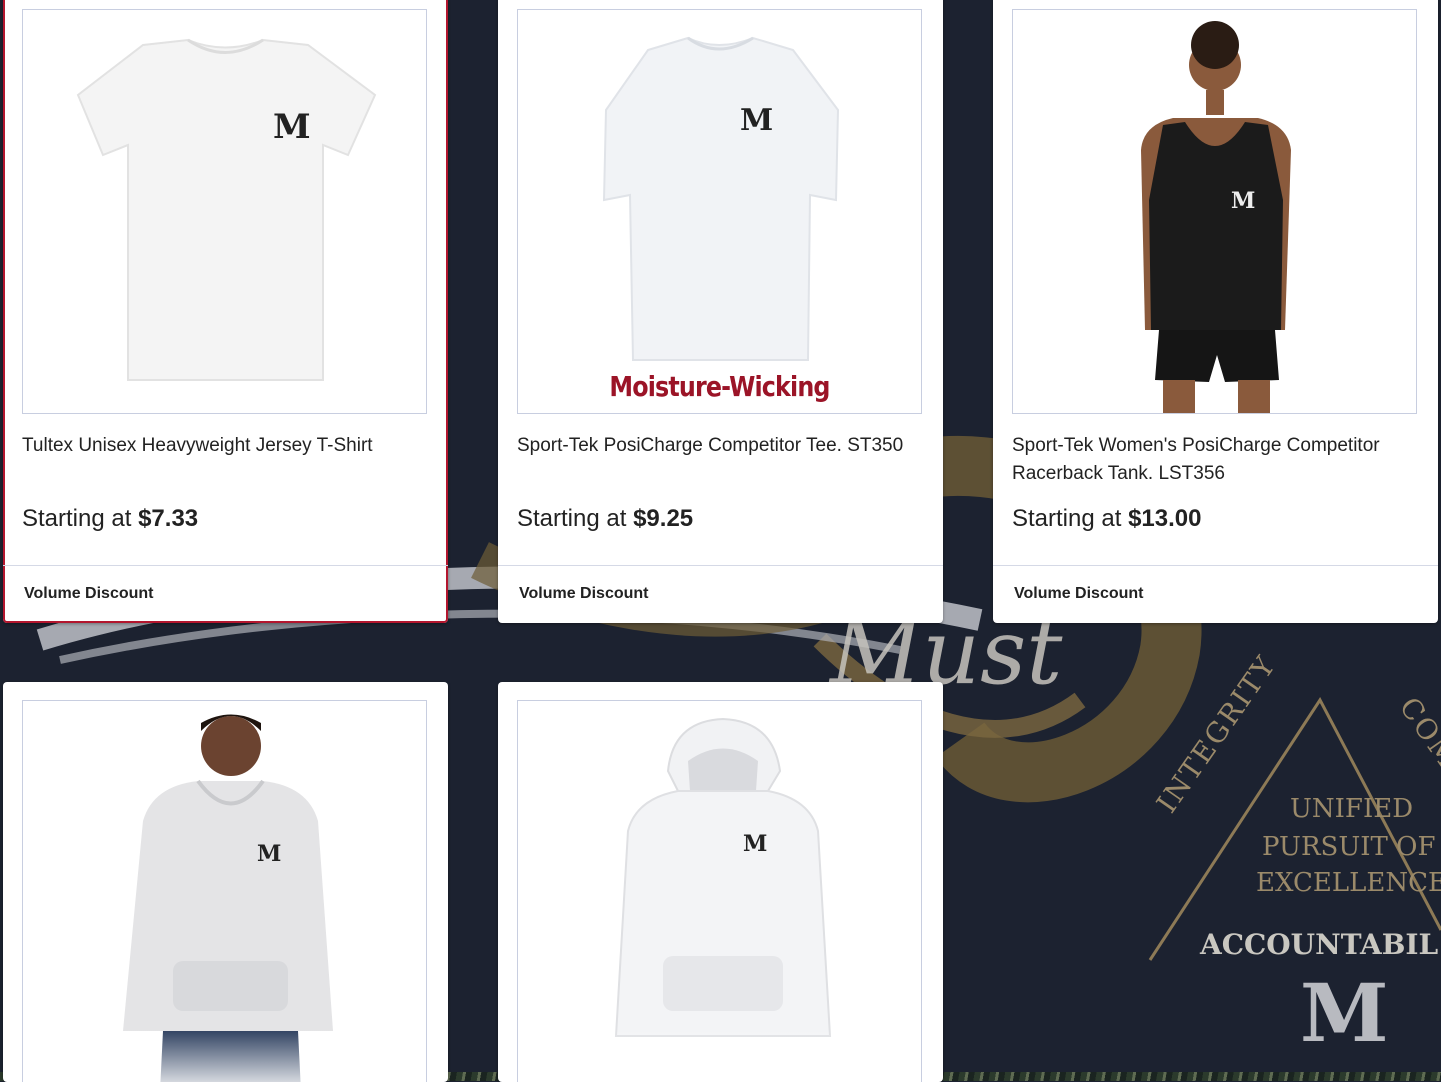  Describe the element at coordinates (1352, 809) in the screenshot. I see `seal-word-unified: UNIFIED` at that location.